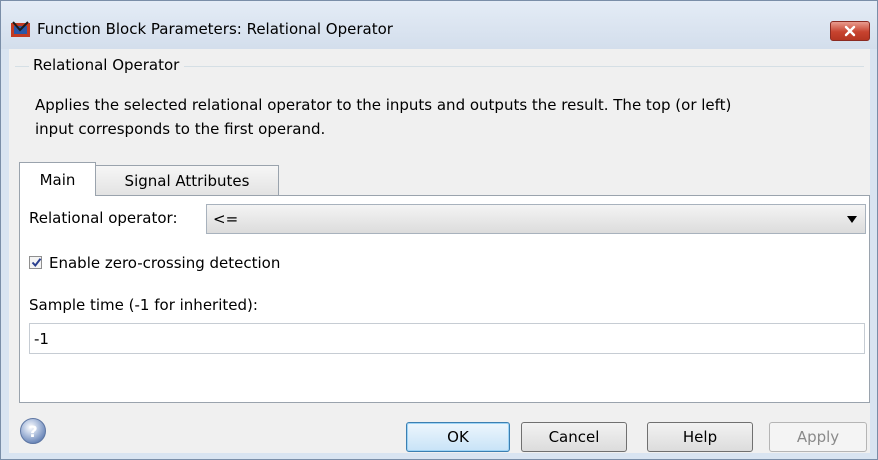 This screenshot has width=878, height=460. What do you see at coordinates (103, 218) in the screenshot?
I see `relational-operator-label: Relational operator:` at bounding box center [103, 218].